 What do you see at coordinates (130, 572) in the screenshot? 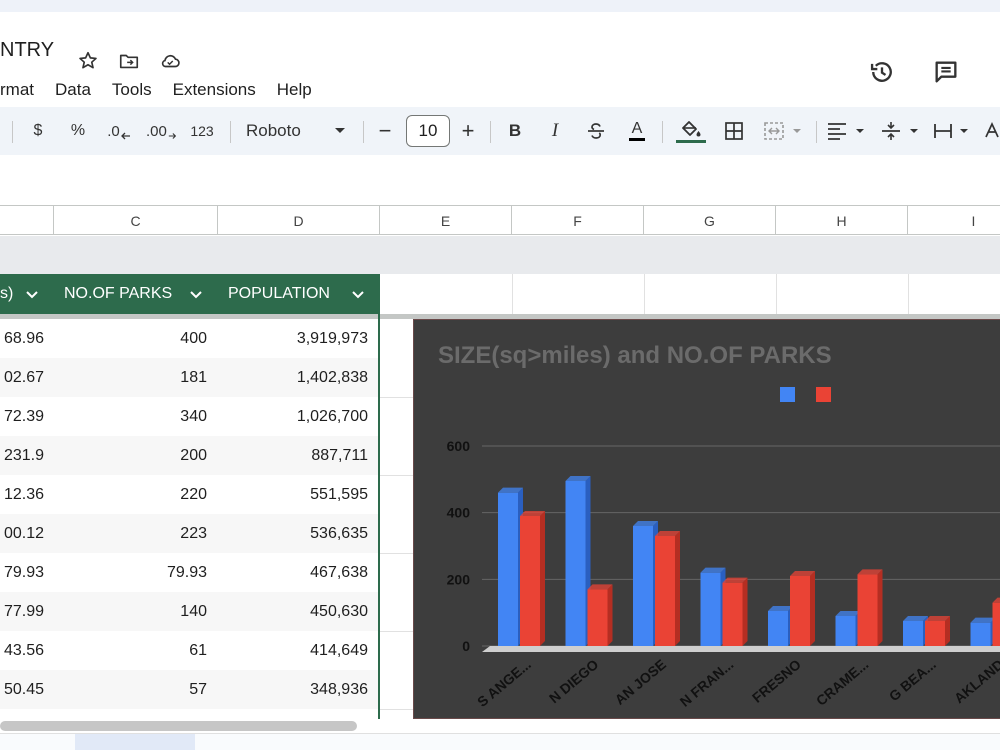
I see `parks-cell: 79.93` at bounding box center [130, 572].